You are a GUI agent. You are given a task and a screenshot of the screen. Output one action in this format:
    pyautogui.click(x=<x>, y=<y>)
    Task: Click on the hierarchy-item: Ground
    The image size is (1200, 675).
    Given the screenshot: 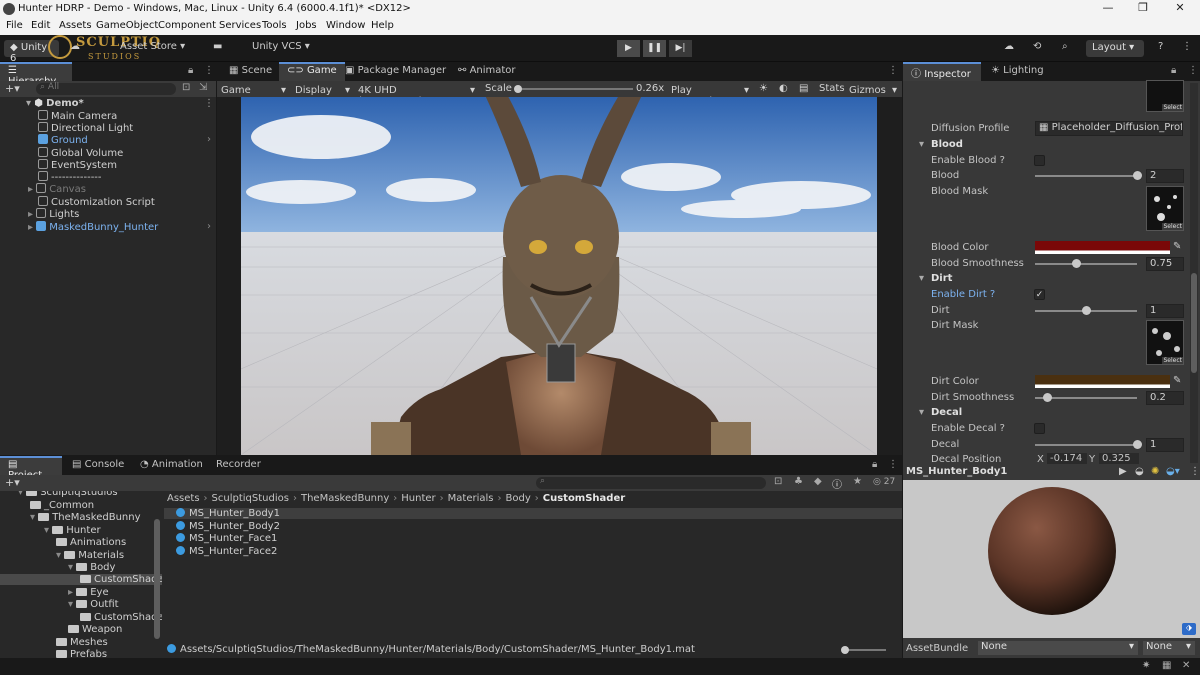 What is the action you would take?
    pyautogui.click(x=63, y=140)
    